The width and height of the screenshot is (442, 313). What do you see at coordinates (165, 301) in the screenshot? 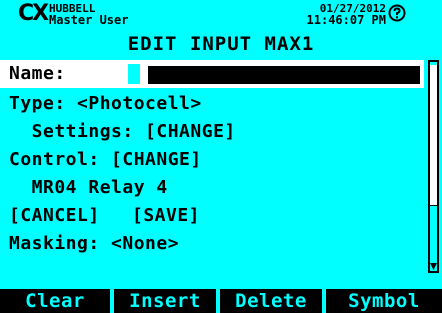
I see `insert-button: Insert` at bounding box center [165, 301].